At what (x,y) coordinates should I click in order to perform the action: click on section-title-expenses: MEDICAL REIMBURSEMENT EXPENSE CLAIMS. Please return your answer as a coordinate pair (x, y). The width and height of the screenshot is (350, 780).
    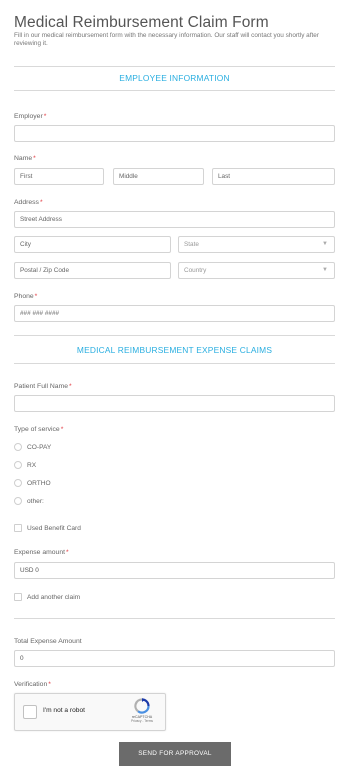
    Looking at the image, I should click on (174, 350).